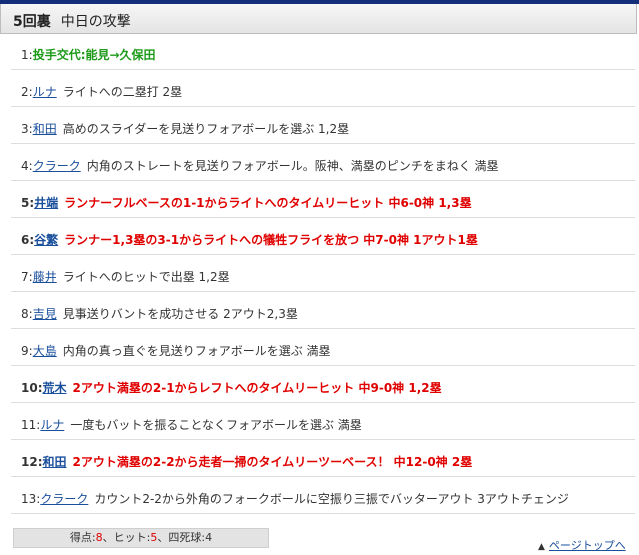 The width and height of the screenshot is (639, 555). What do you see at coordinates (126, 537) in the screenshot?
I see `hits-label: 、ヒット:` at bounding box center [126, 537].